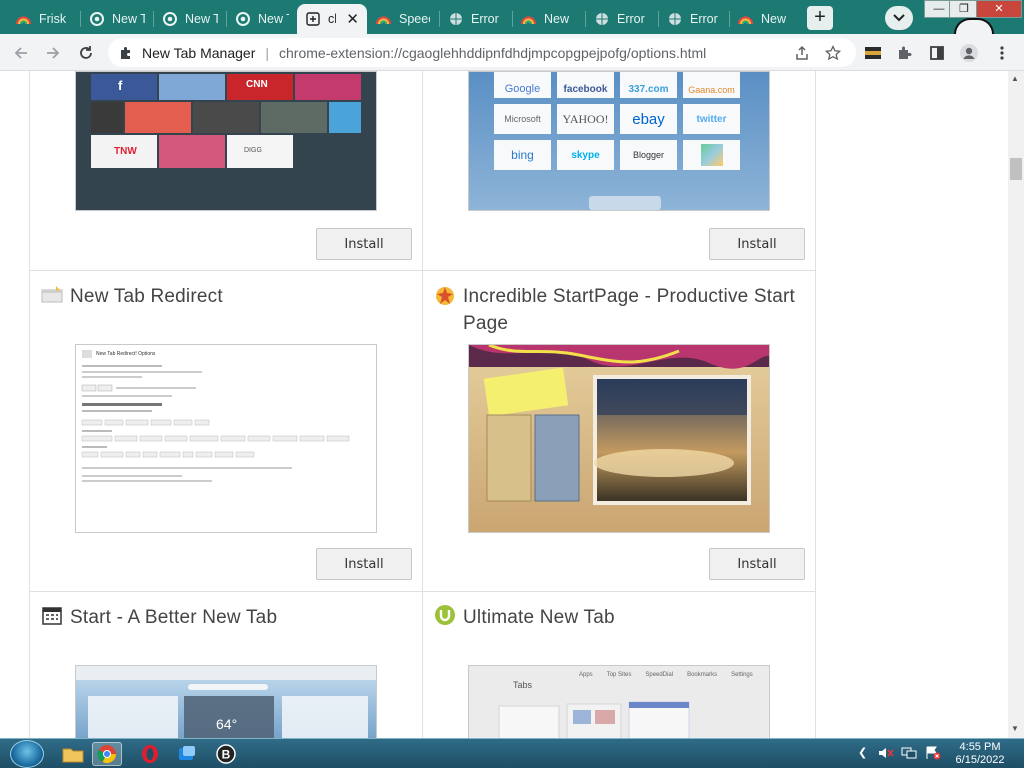  What do you see at coordinates (618, 617) in the screenshot?
I see `card-header: Ultimate New Tab` at bounding box center [618, 617].